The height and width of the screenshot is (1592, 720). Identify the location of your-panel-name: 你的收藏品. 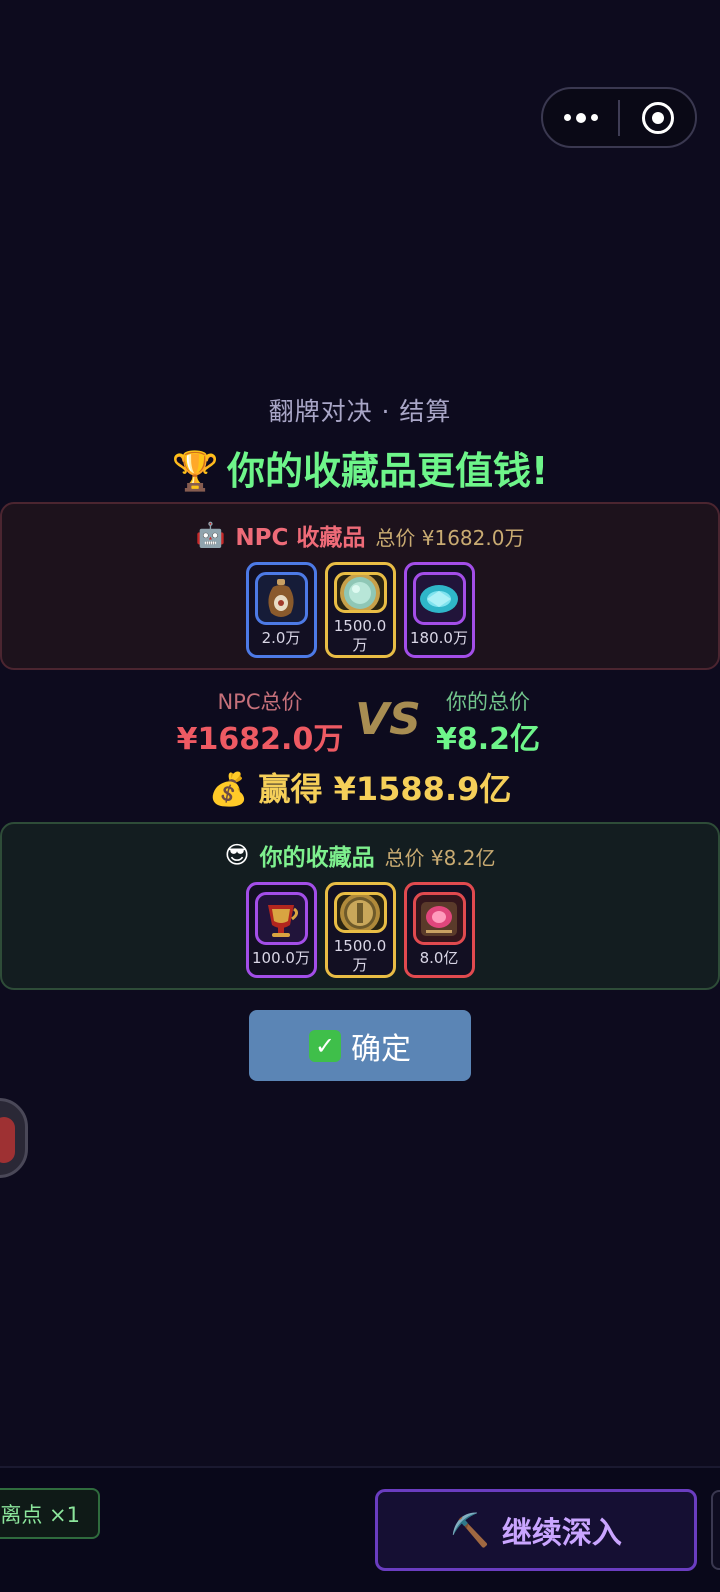
(317, 858).